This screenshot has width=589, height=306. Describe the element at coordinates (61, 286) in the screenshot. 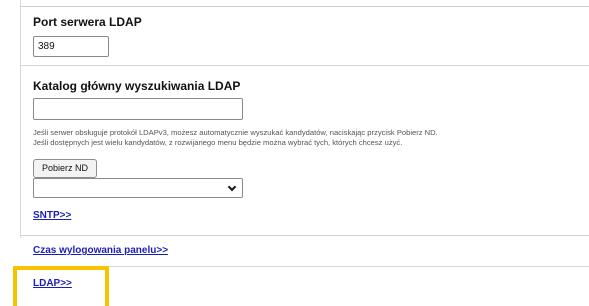

I see `highlight-box` at that location.